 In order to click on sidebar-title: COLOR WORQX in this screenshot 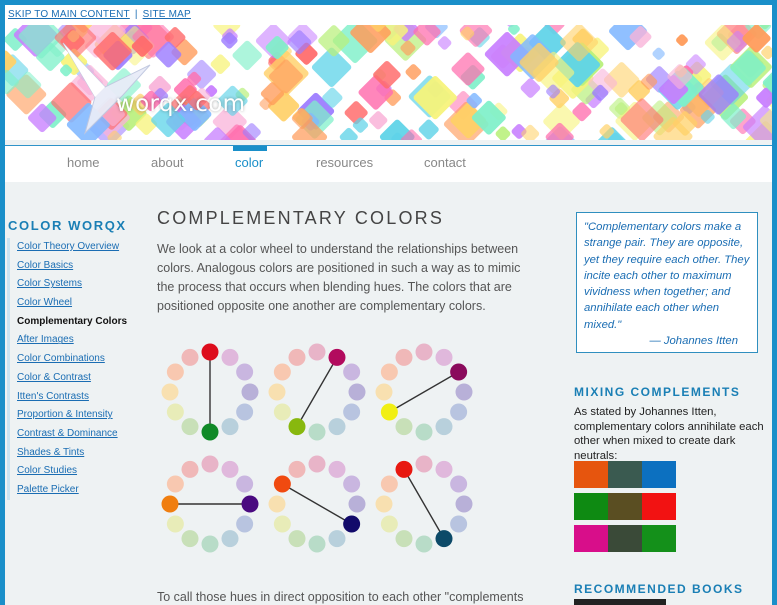, I will do `click(67, 225)`.